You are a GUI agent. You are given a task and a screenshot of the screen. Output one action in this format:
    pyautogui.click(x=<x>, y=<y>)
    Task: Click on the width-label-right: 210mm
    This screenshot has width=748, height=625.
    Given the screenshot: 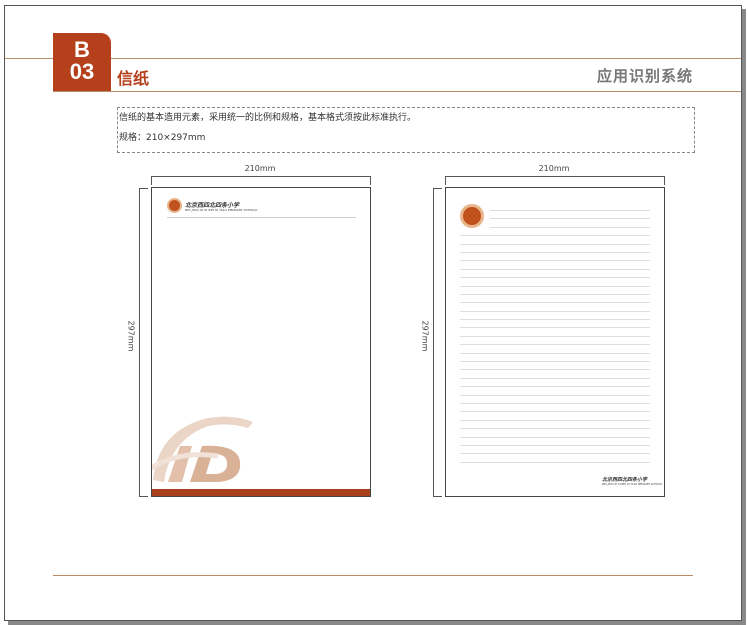 What is the action you would take?
    pyautogui.click(x=554, y=168)
    